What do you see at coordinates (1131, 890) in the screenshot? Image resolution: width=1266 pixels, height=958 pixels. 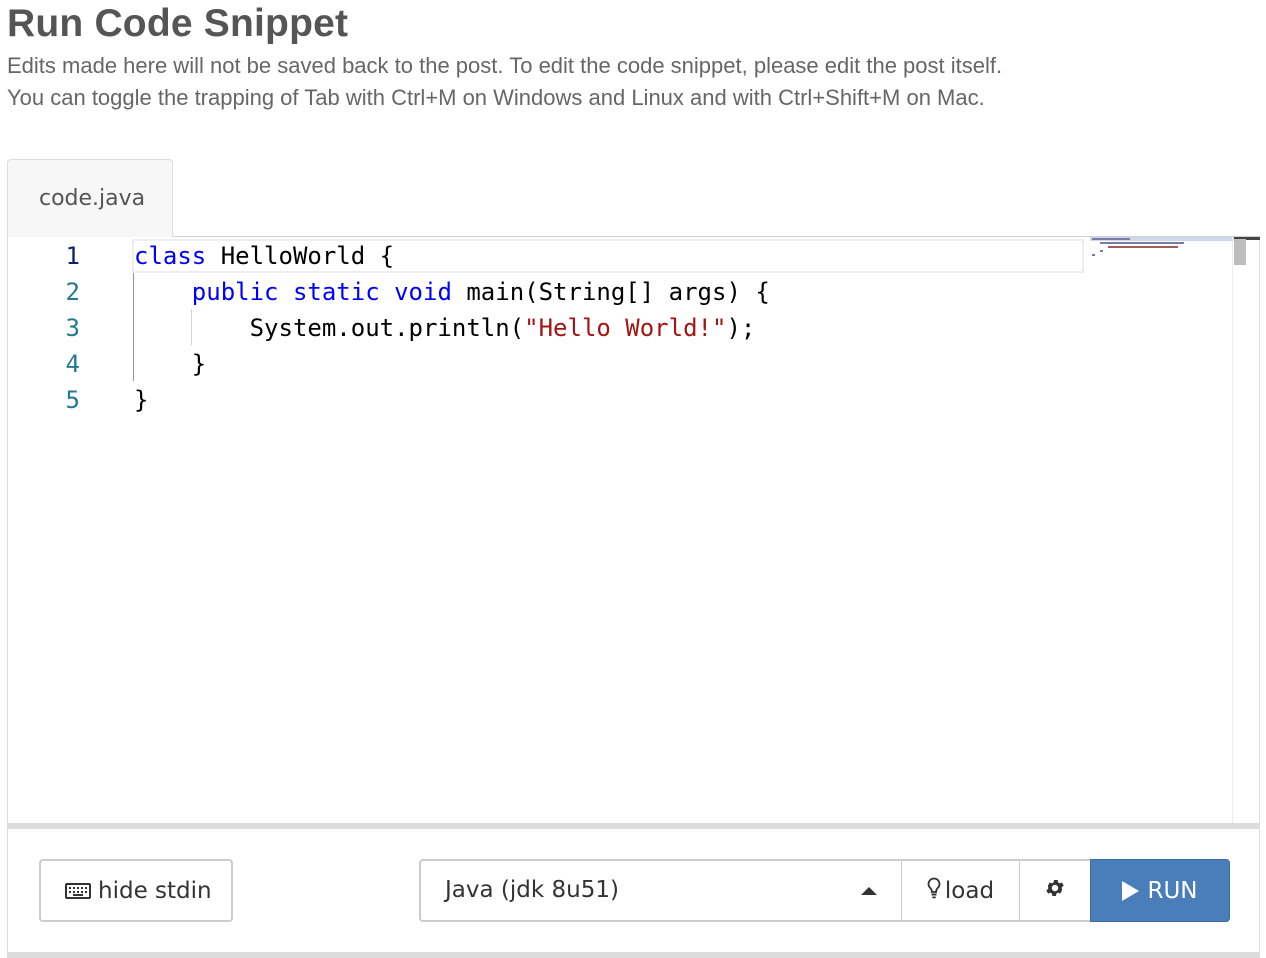 I see `play-icon` at bounding box center [1131, 890].